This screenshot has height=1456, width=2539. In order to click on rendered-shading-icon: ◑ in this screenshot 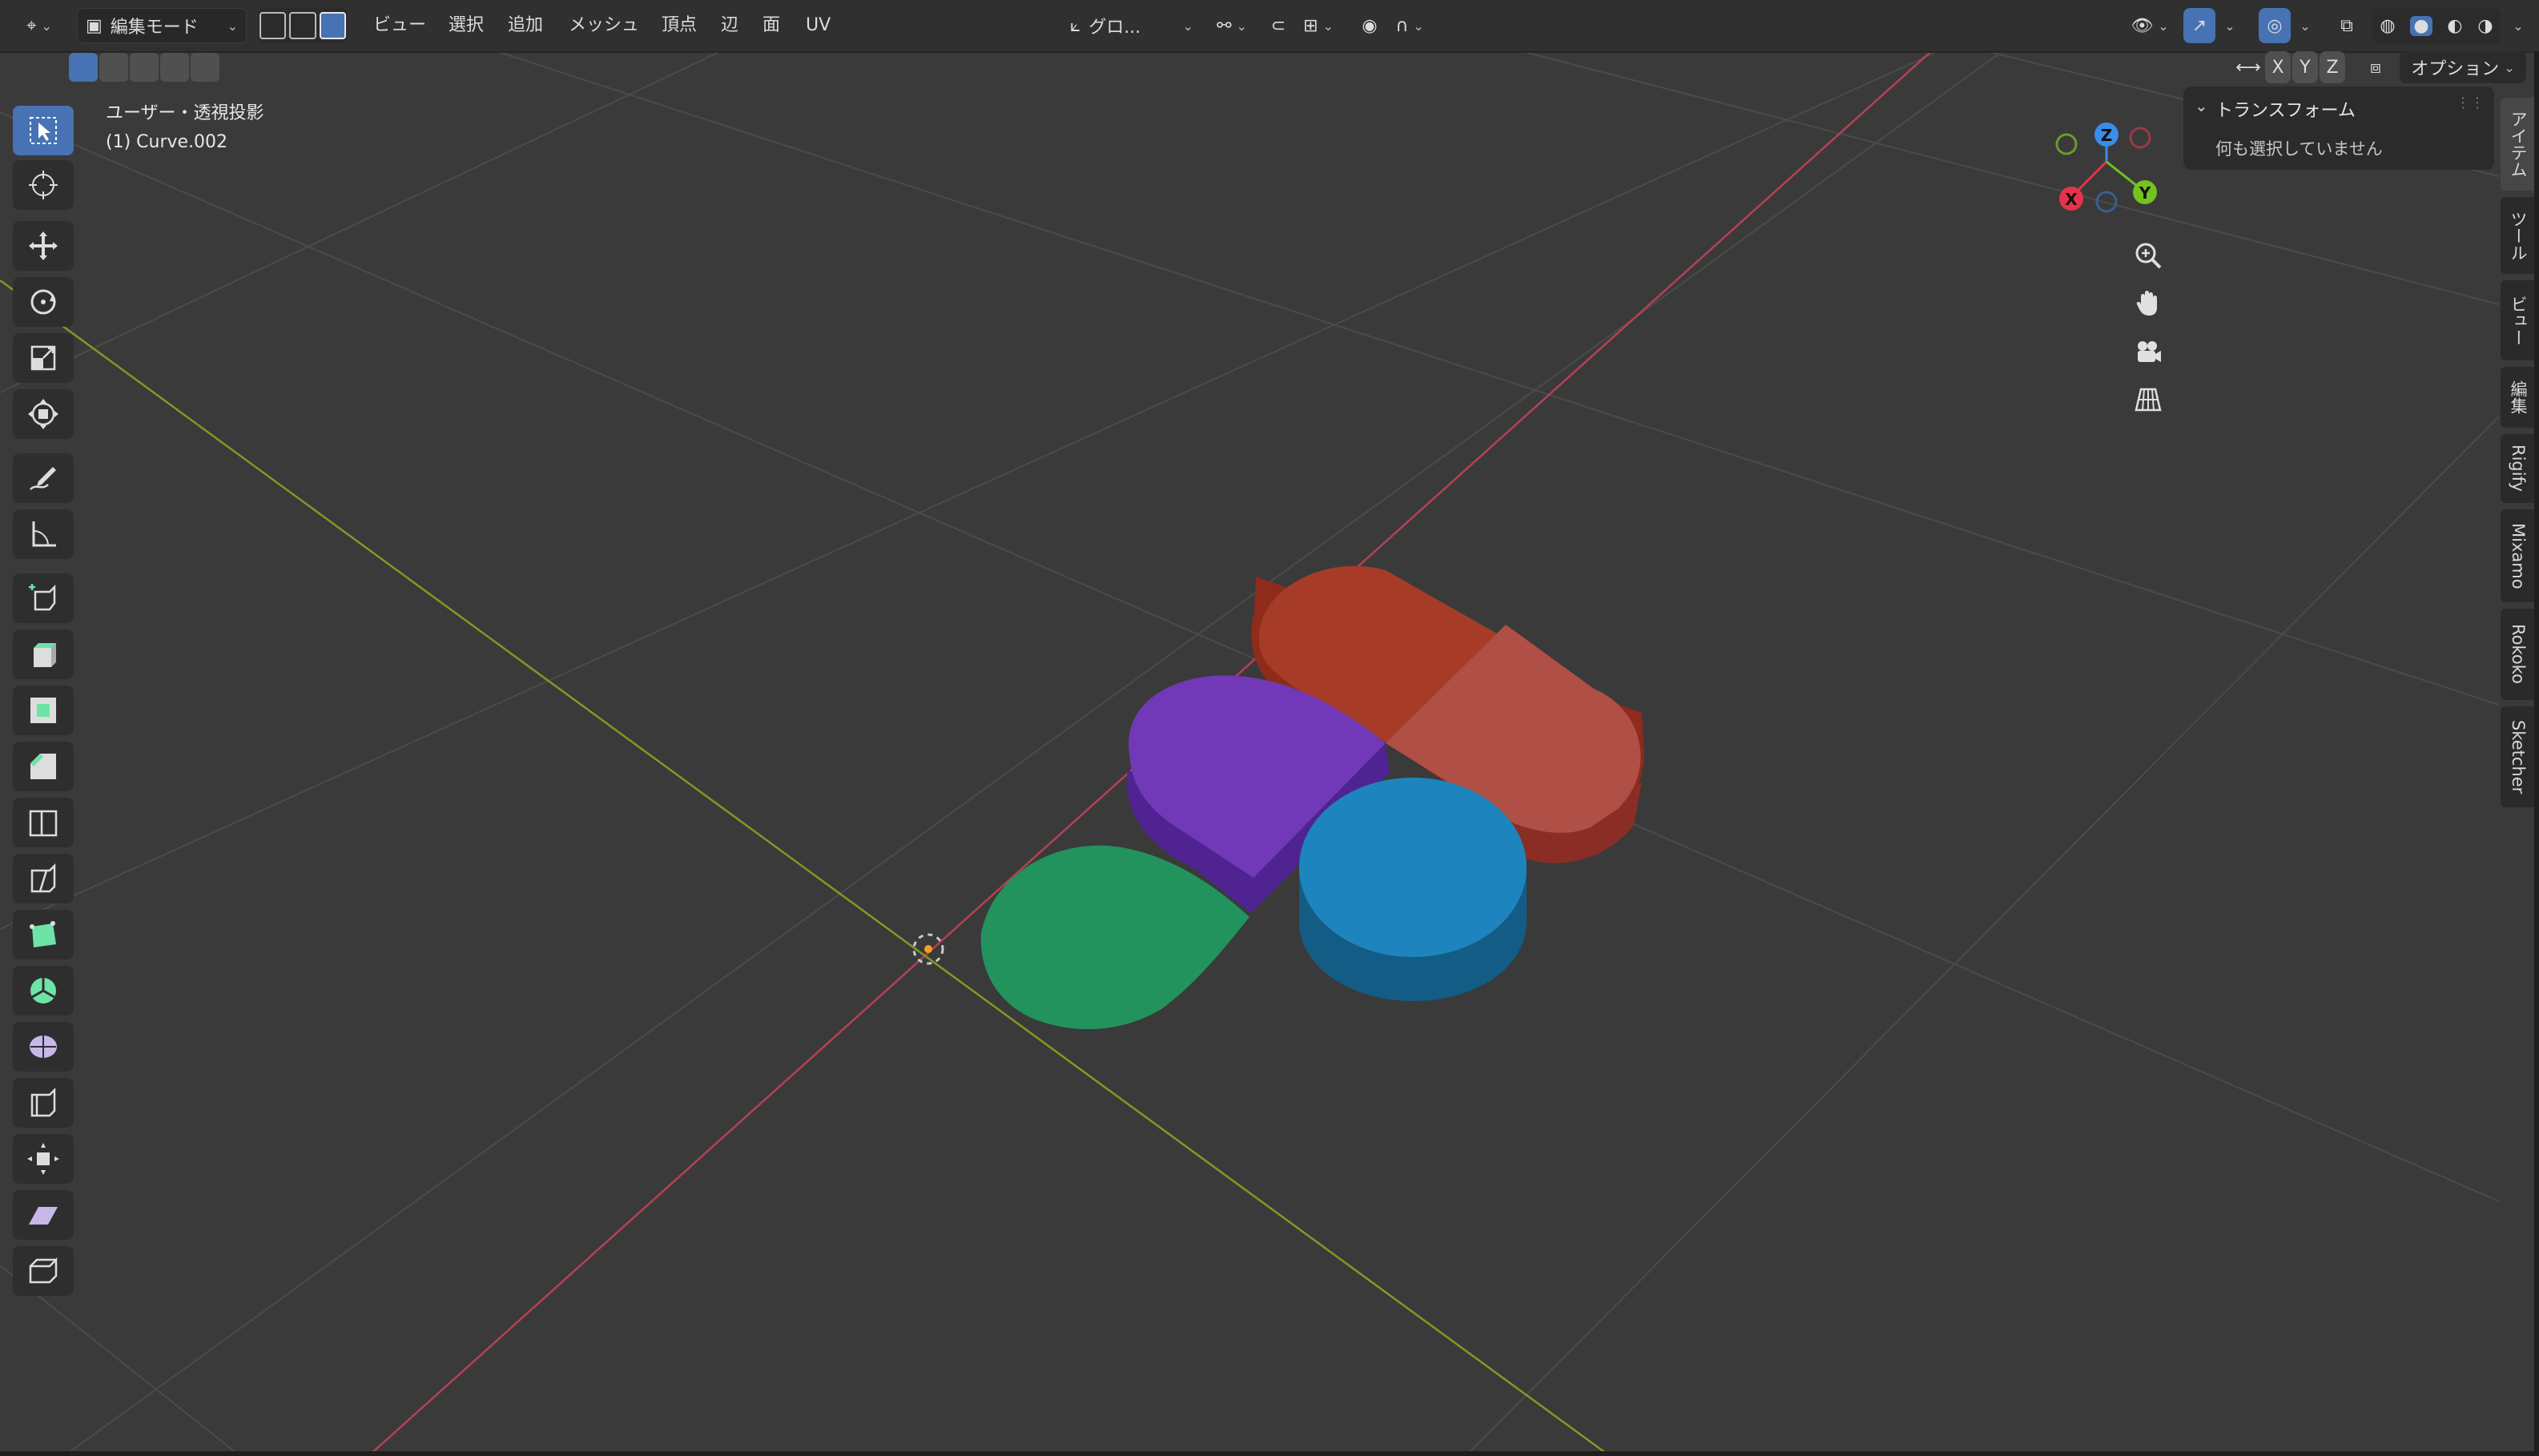, I will do `click(2485, 26)`.